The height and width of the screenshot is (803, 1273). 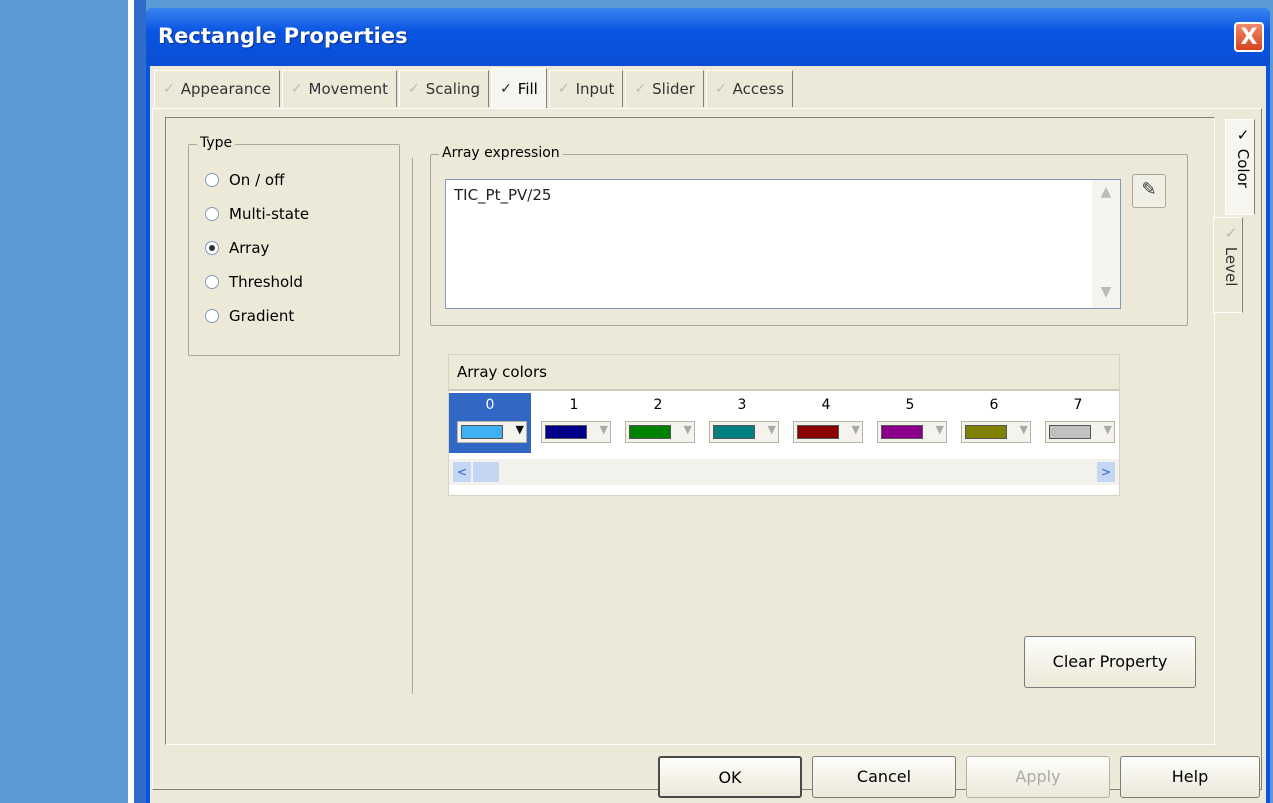 What do you see at coordinates (910, 405) in the screenshot?
I see `color-index: 5` at bounding box center [910, 405].